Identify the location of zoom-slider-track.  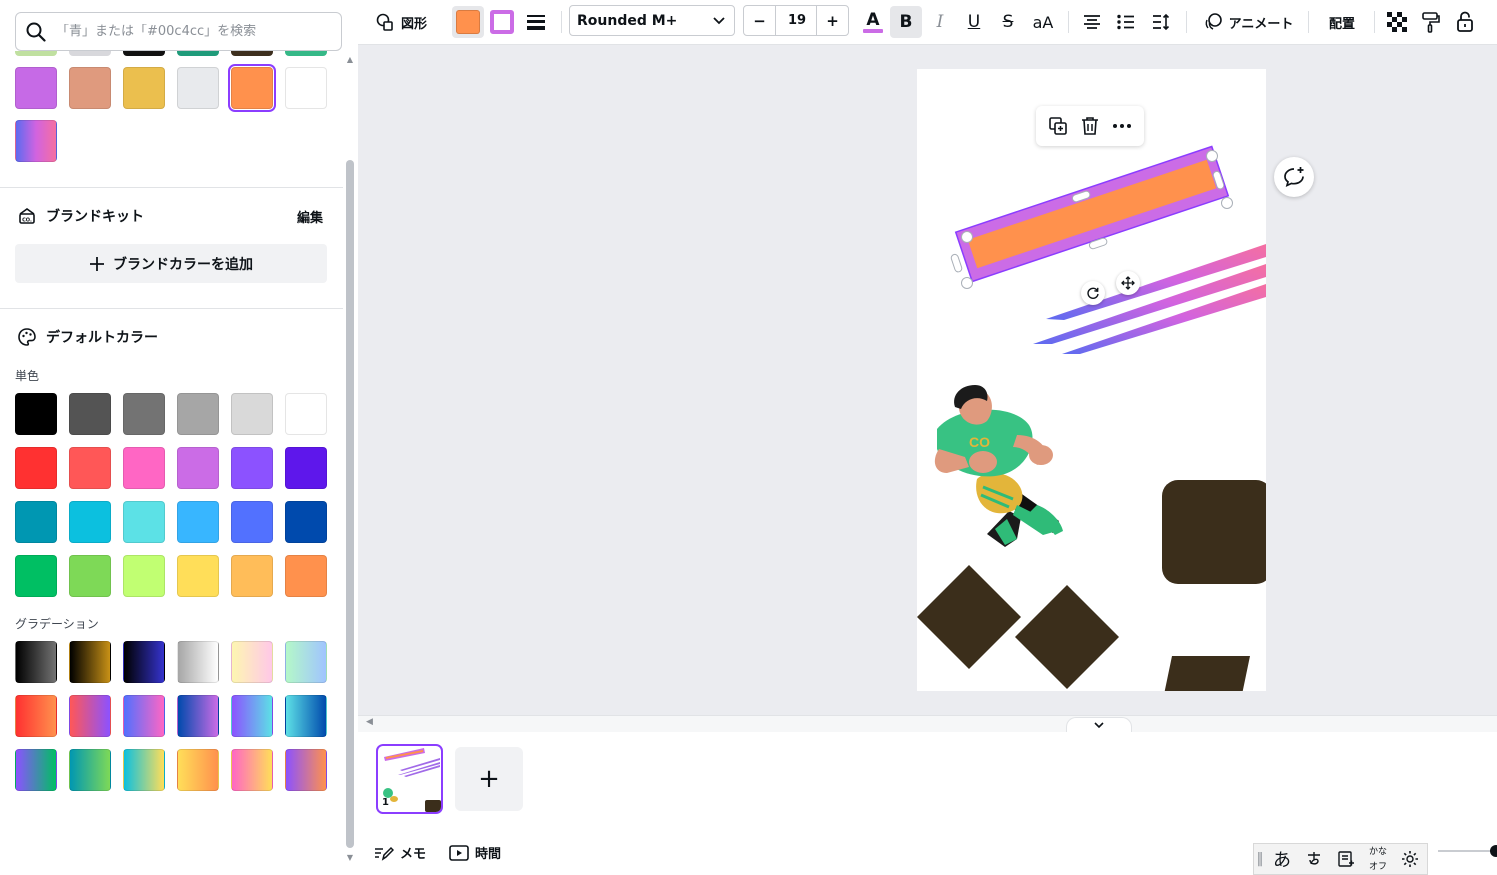
(1465, 851).